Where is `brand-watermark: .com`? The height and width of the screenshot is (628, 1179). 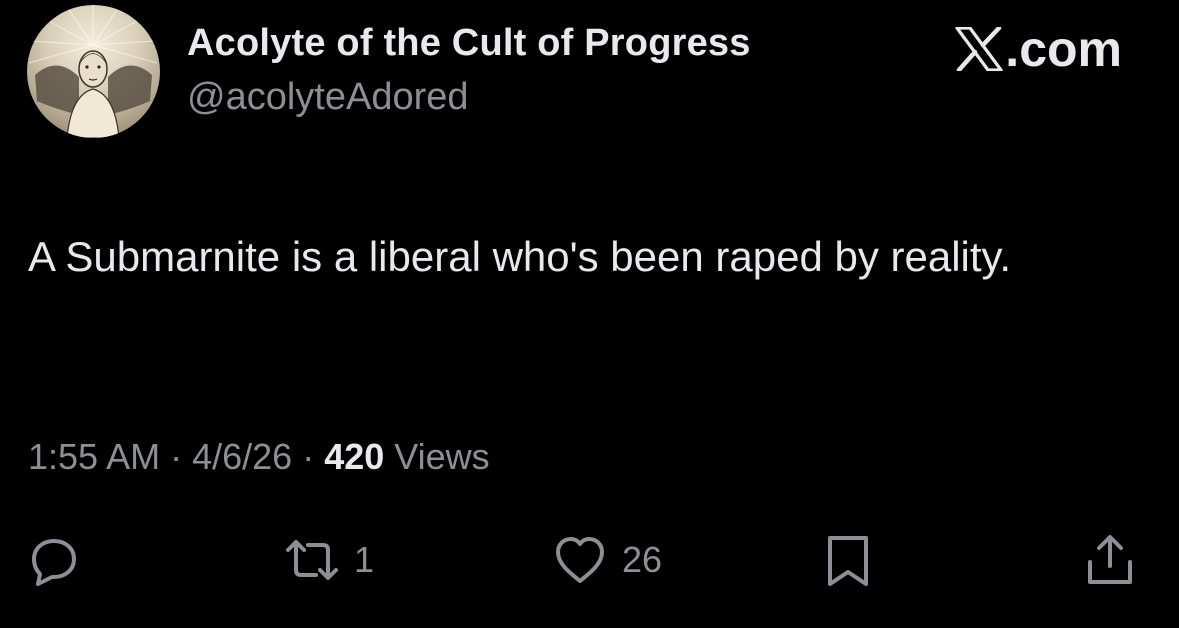 brand-watermark: .com is located at coordinates (1038, 49).